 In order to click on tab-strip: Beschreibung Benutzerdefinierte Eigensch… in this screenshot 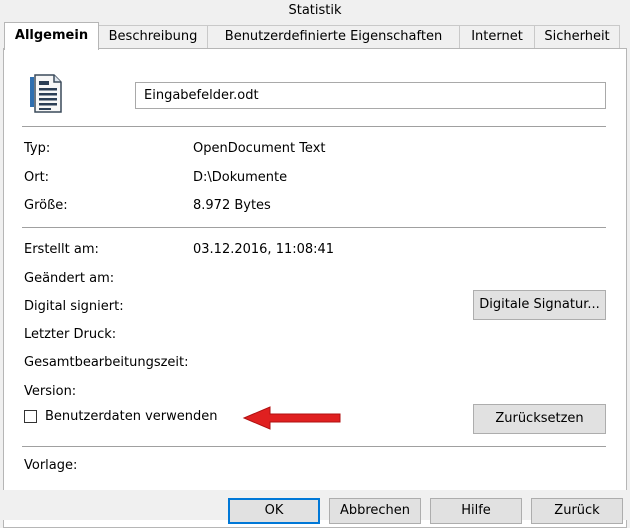, I will do `click(315, 36)`.